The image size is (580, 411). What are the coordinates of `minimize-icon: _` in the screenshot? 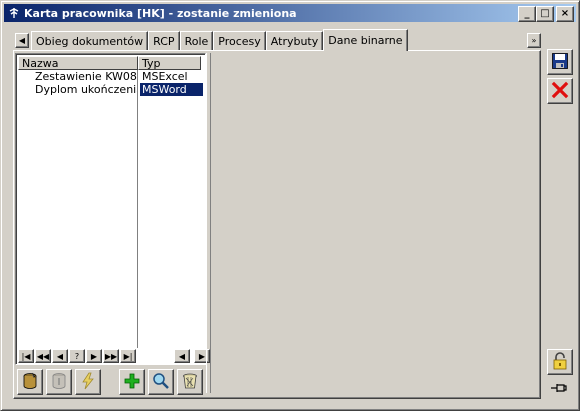 It's located at (527, 13).